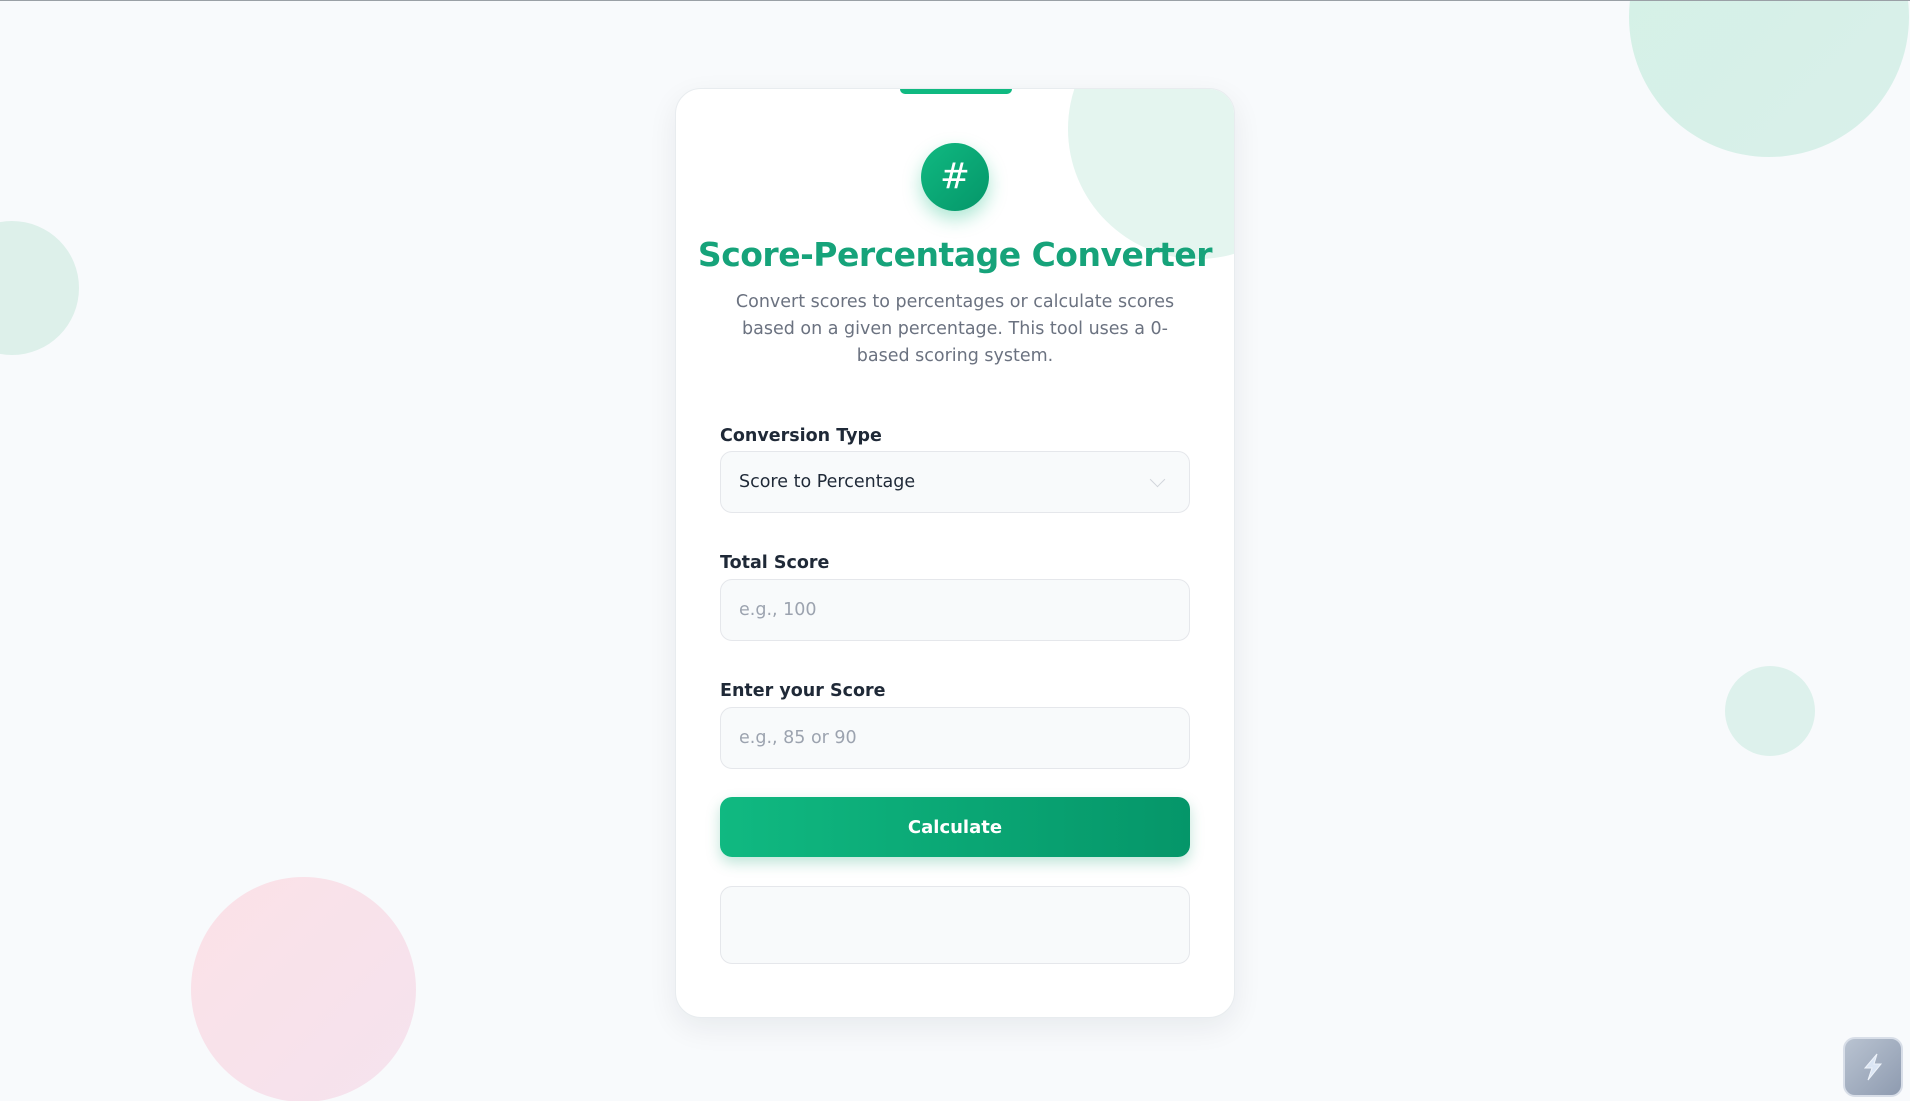 The width and height of the screenshot is (1910, 1101). I want to click on card-top-accent-bar, so click(956, 91).